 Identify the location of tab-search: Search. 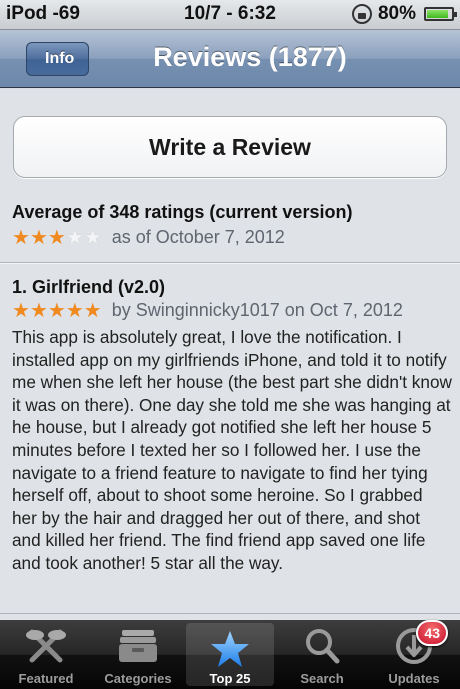
(322, 654).